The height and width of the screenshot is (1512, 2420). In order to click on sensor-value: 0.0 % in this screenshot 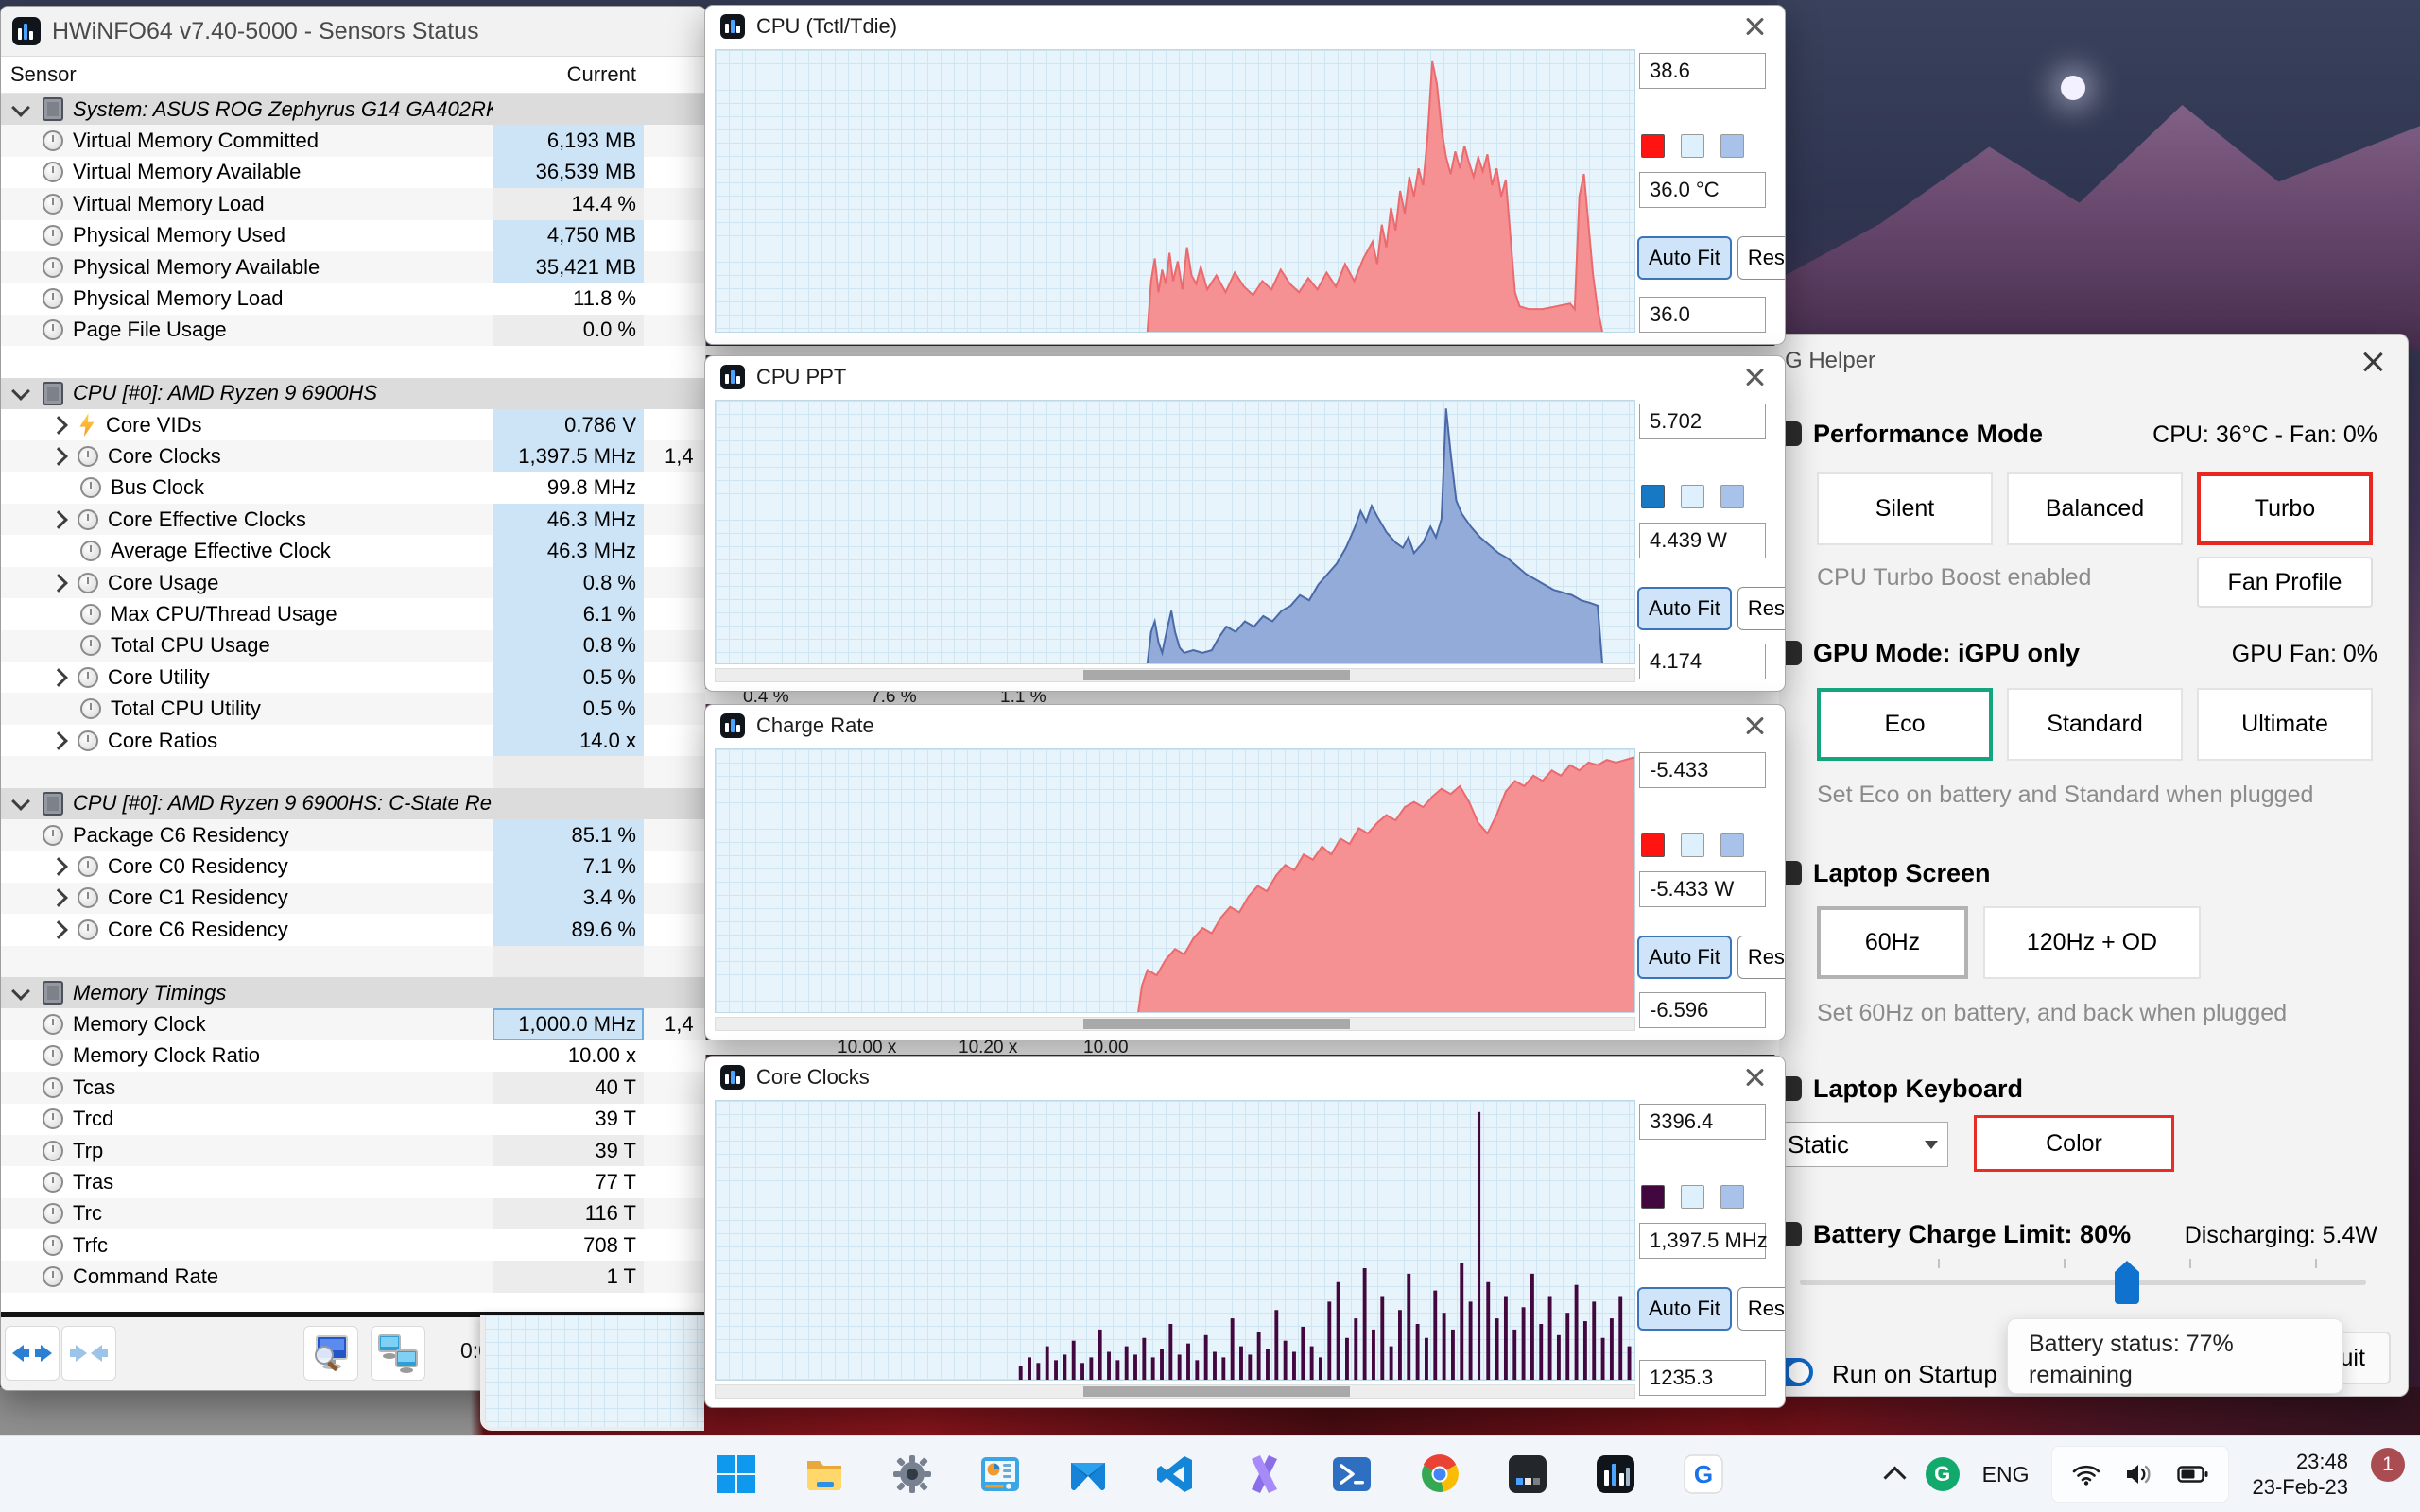, I will do `click(568, 330)`.